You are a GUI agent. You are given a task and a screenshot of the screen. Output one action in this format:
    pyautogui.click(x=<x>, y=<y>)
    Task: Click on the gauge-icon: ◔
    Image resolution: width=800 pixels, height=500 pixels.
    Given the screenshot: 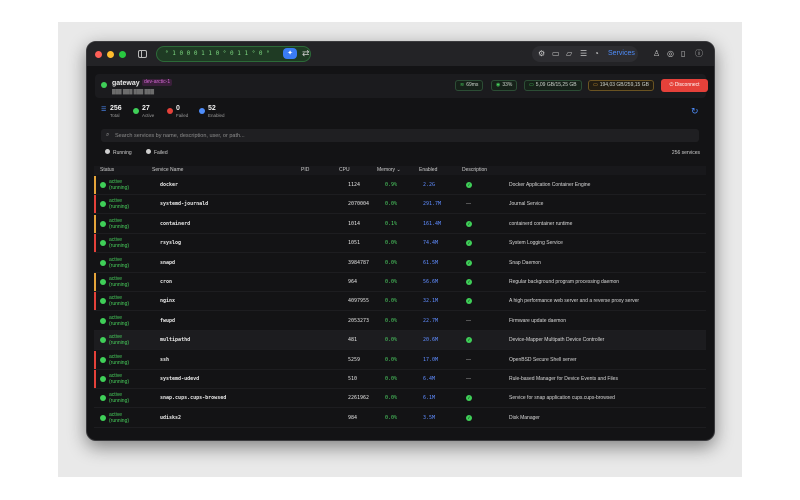 What is the action you would take?
    pyautogui.click(x=596, y=53)
    